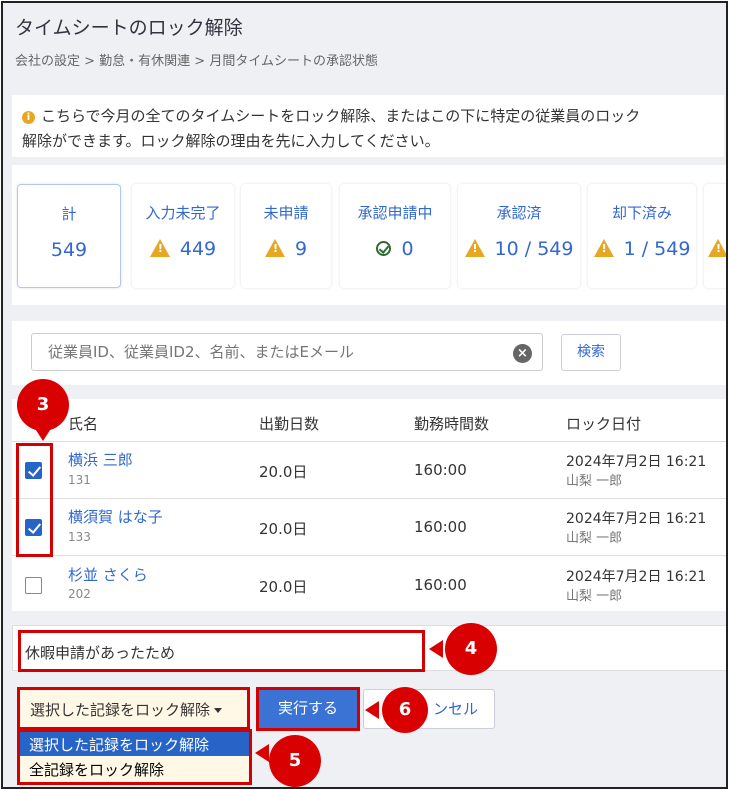  Describe the element at coordinates (83, 424) in the screenshot. I see `header-name: 氏名` at that location.